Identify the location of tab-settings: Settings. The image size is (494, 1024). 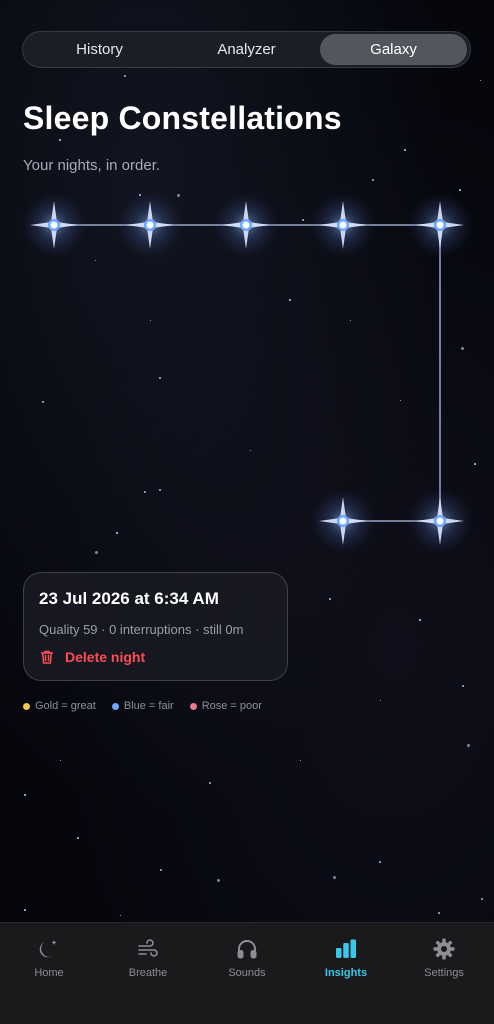
(444, 958).